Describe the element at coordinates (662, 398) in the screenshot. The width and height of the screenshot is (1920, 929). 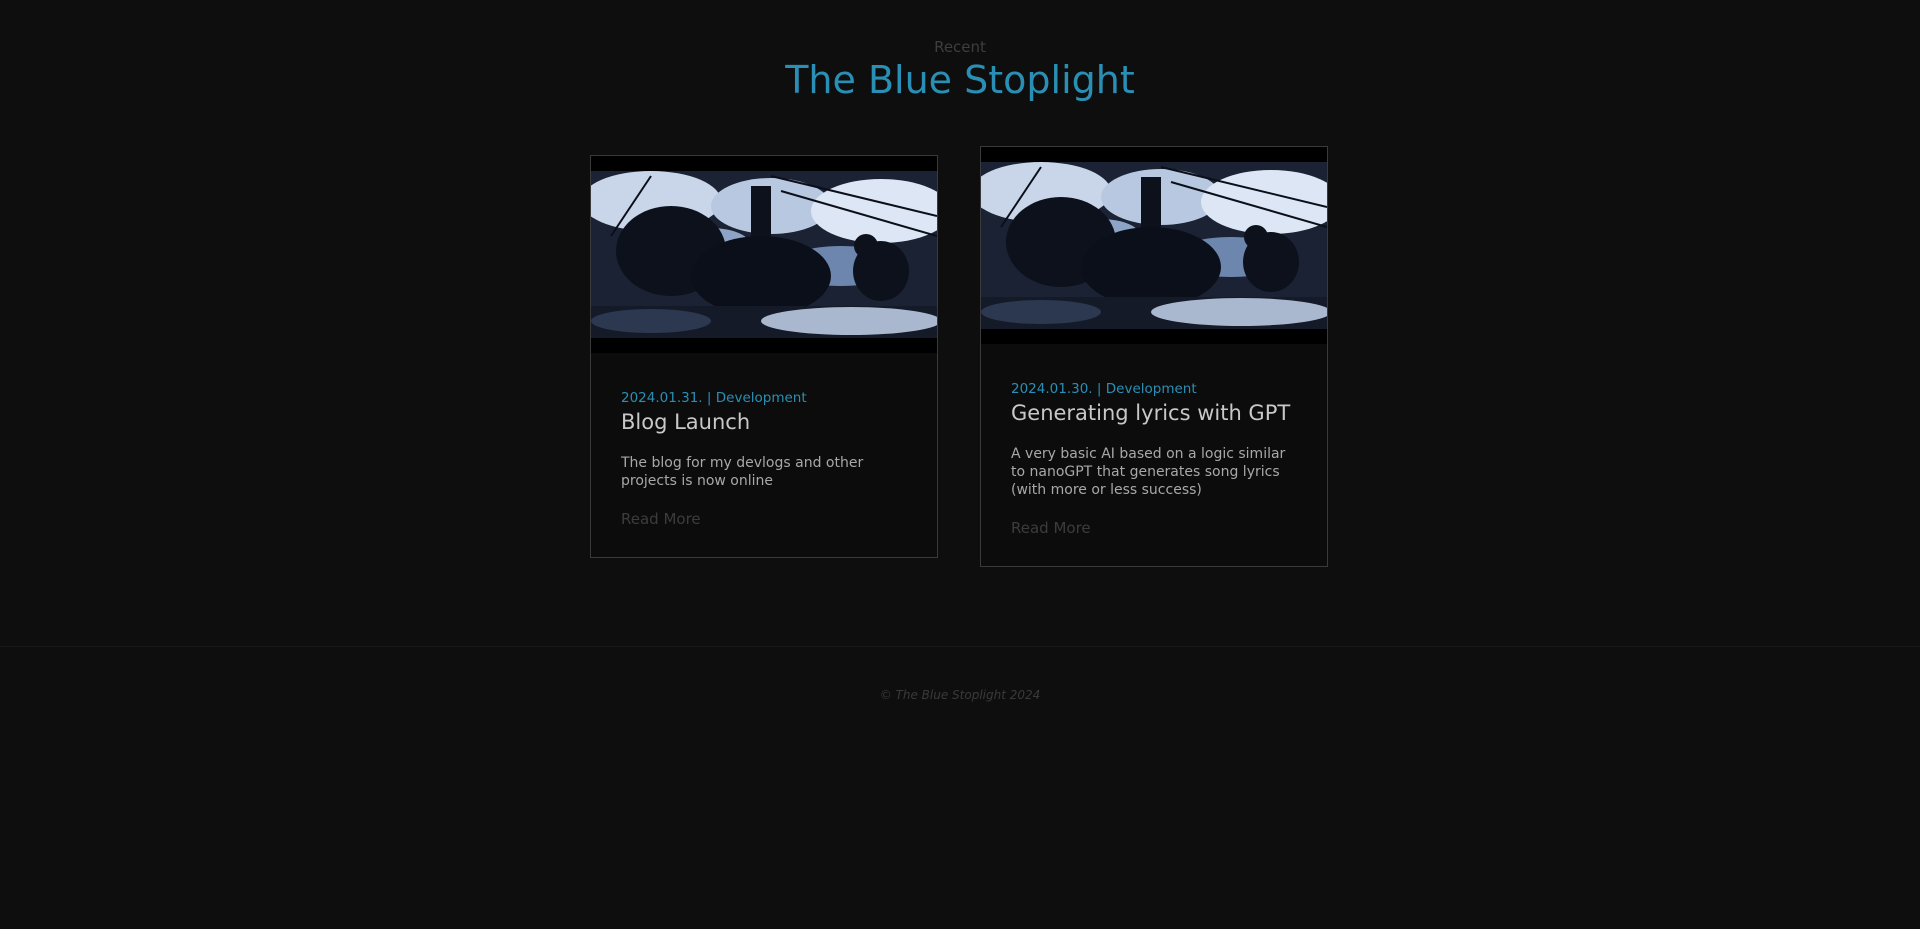
I see `post-date: 2024.01.31.` at that location.